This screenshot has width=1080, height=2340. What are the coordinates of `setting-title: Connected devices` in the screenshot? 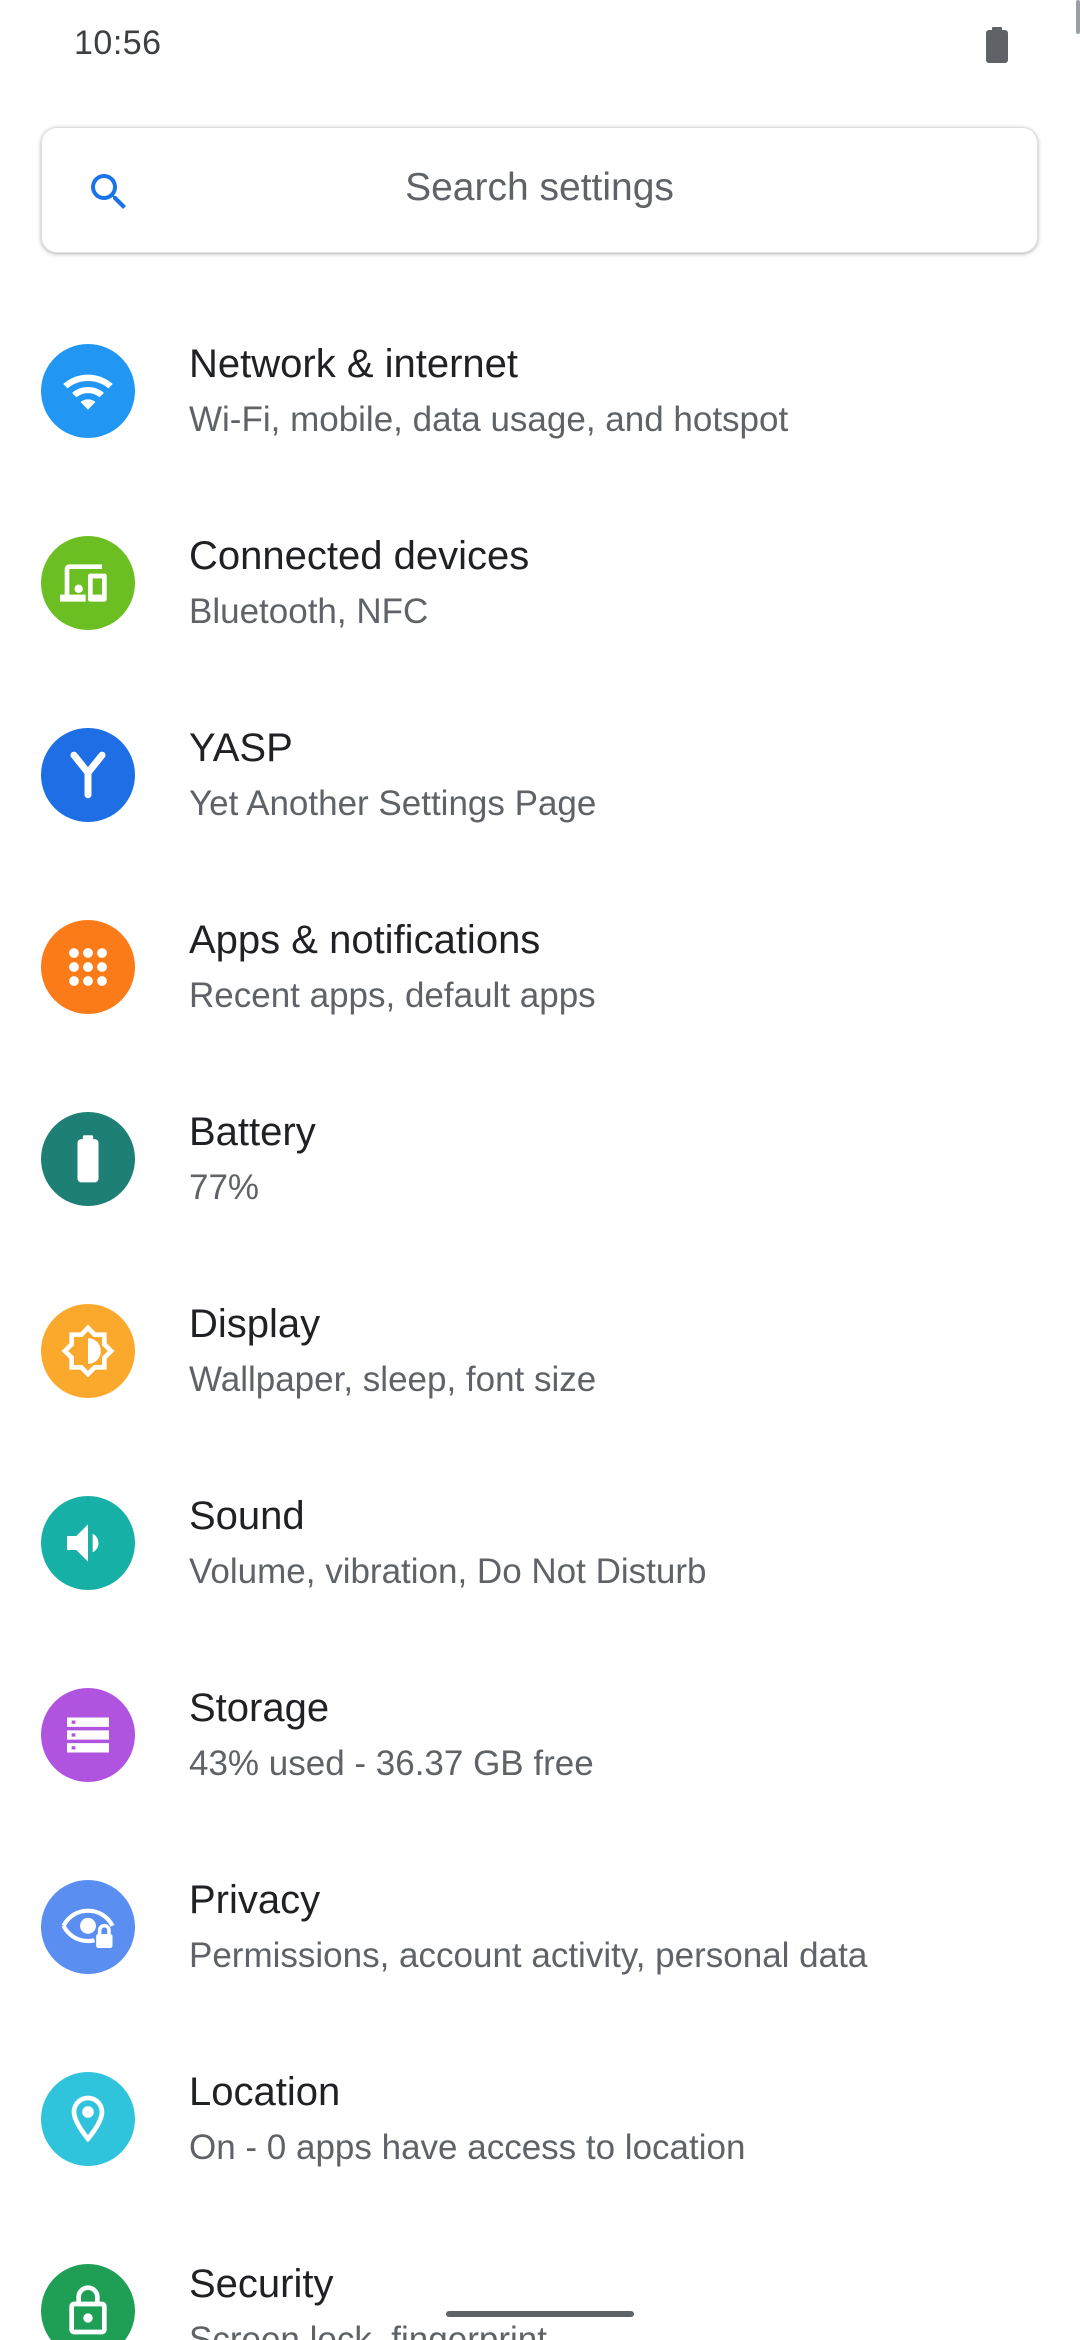 It's located at (359, 556).